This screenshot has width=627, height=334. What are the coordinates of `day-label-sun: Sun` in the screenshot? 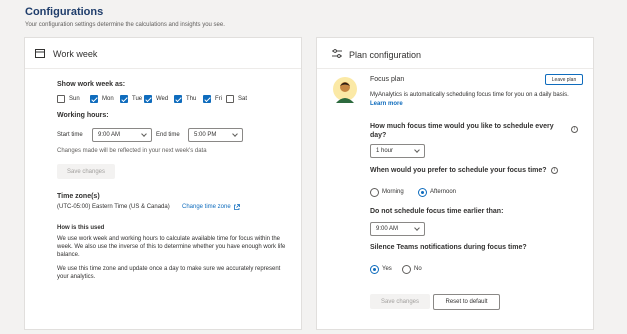 It's located at (74, 99).